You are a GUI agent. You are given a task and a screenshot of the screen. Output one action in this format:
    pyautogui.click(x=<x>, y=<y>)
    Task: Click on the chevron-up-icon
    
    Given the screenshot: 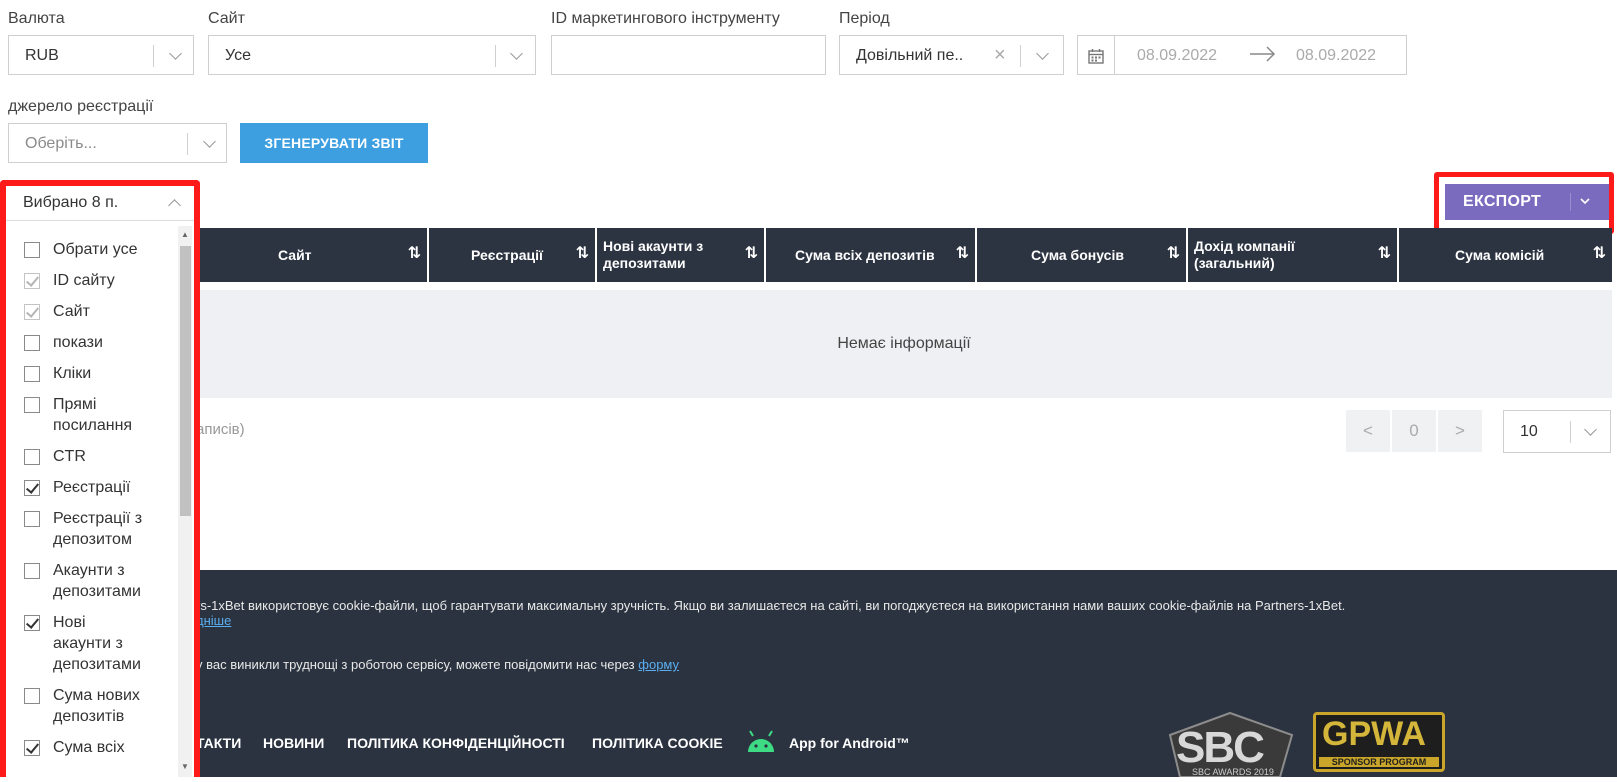 What is the action you would take?
    pyautogui.click(x=174, y=205)
    